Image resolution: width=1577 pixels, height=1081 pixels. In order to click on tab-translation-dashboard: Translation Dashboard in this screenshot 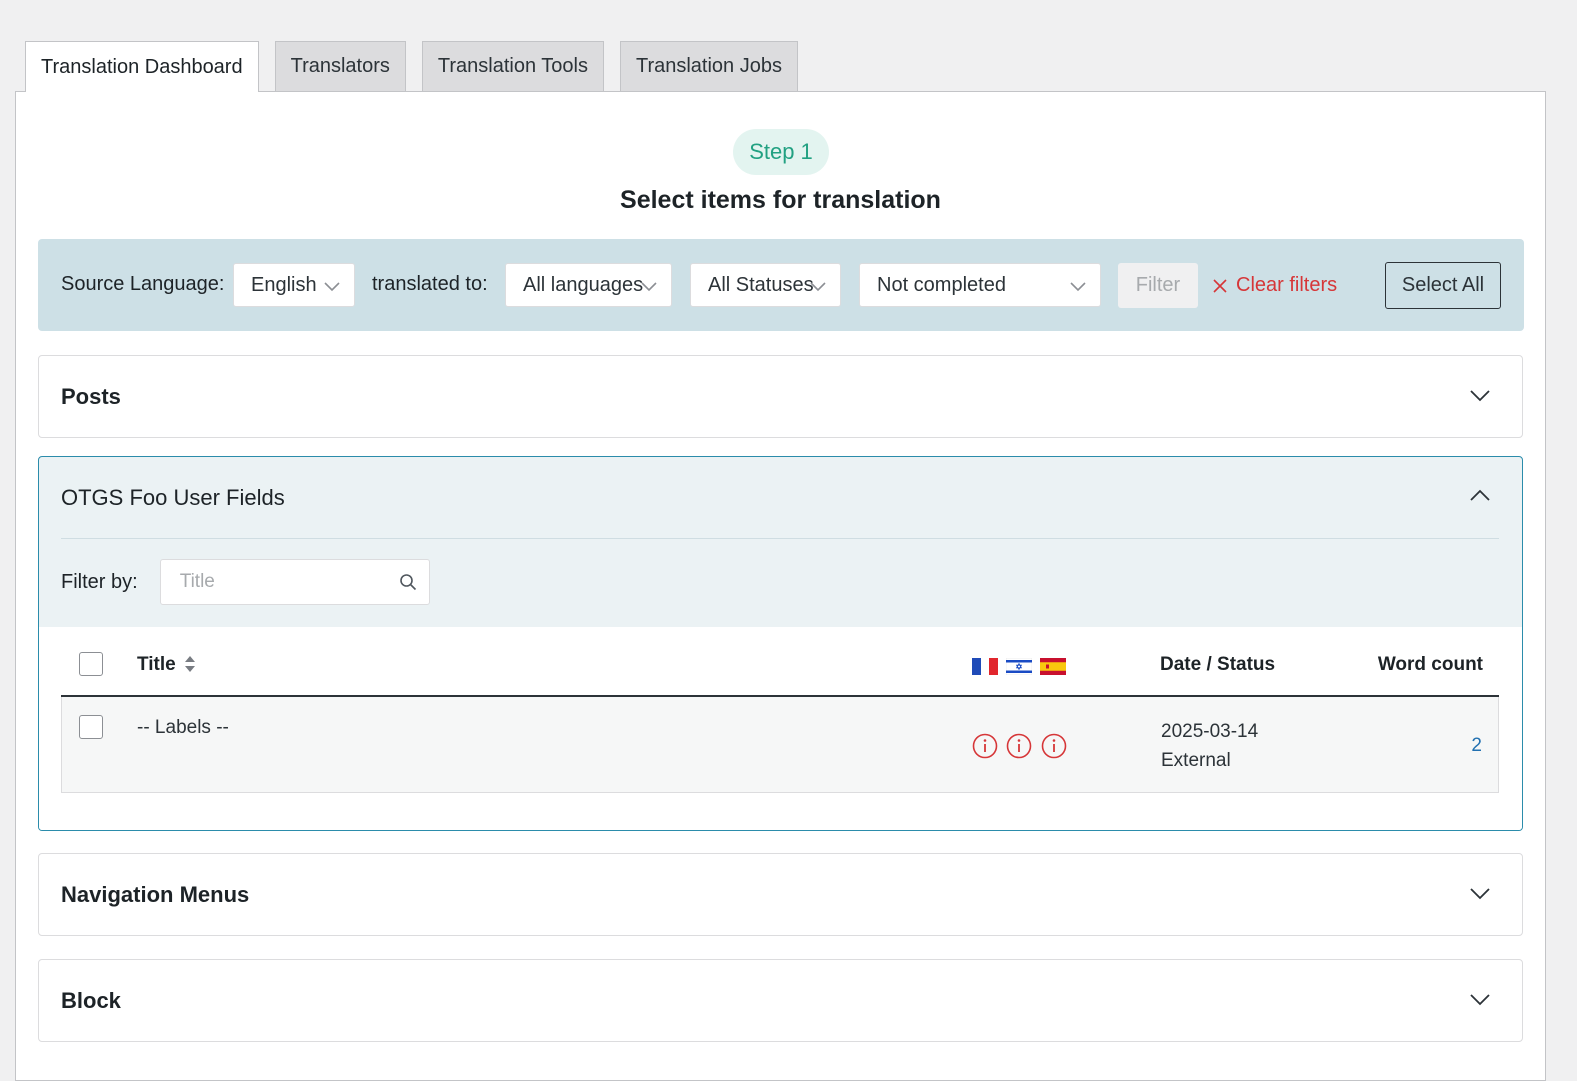, I will do `click(142, 66)`.